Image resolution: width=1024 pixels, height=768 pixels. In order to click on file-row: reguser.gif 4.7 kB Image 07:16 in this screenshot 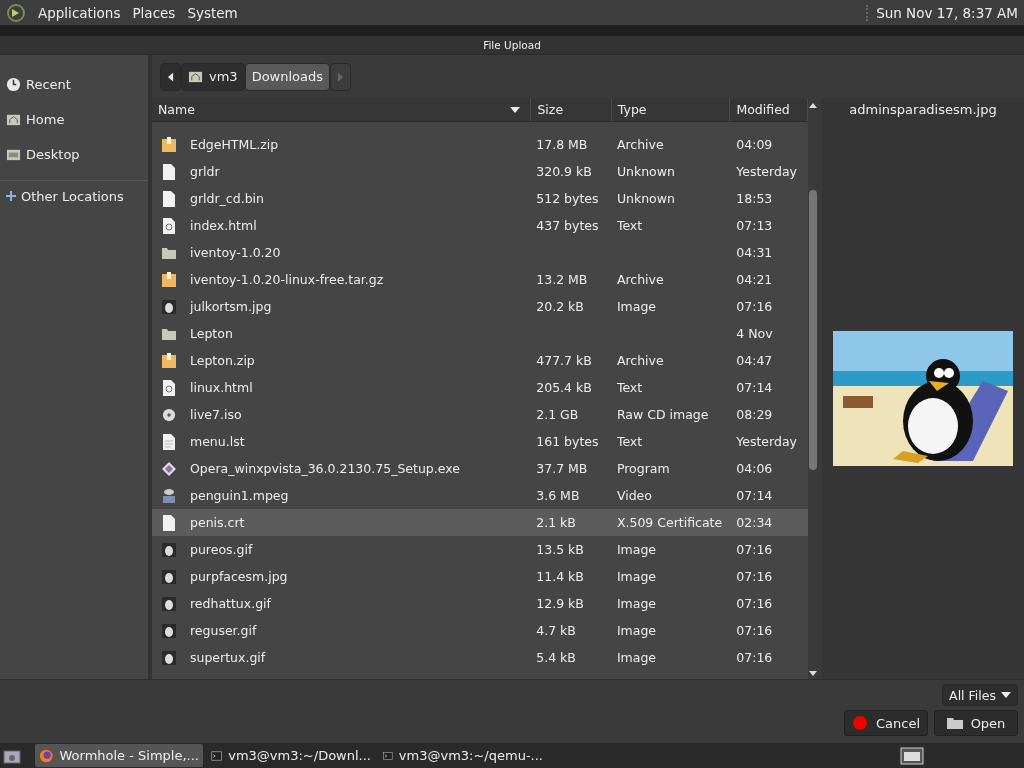, I will do `click(480, 630)`.